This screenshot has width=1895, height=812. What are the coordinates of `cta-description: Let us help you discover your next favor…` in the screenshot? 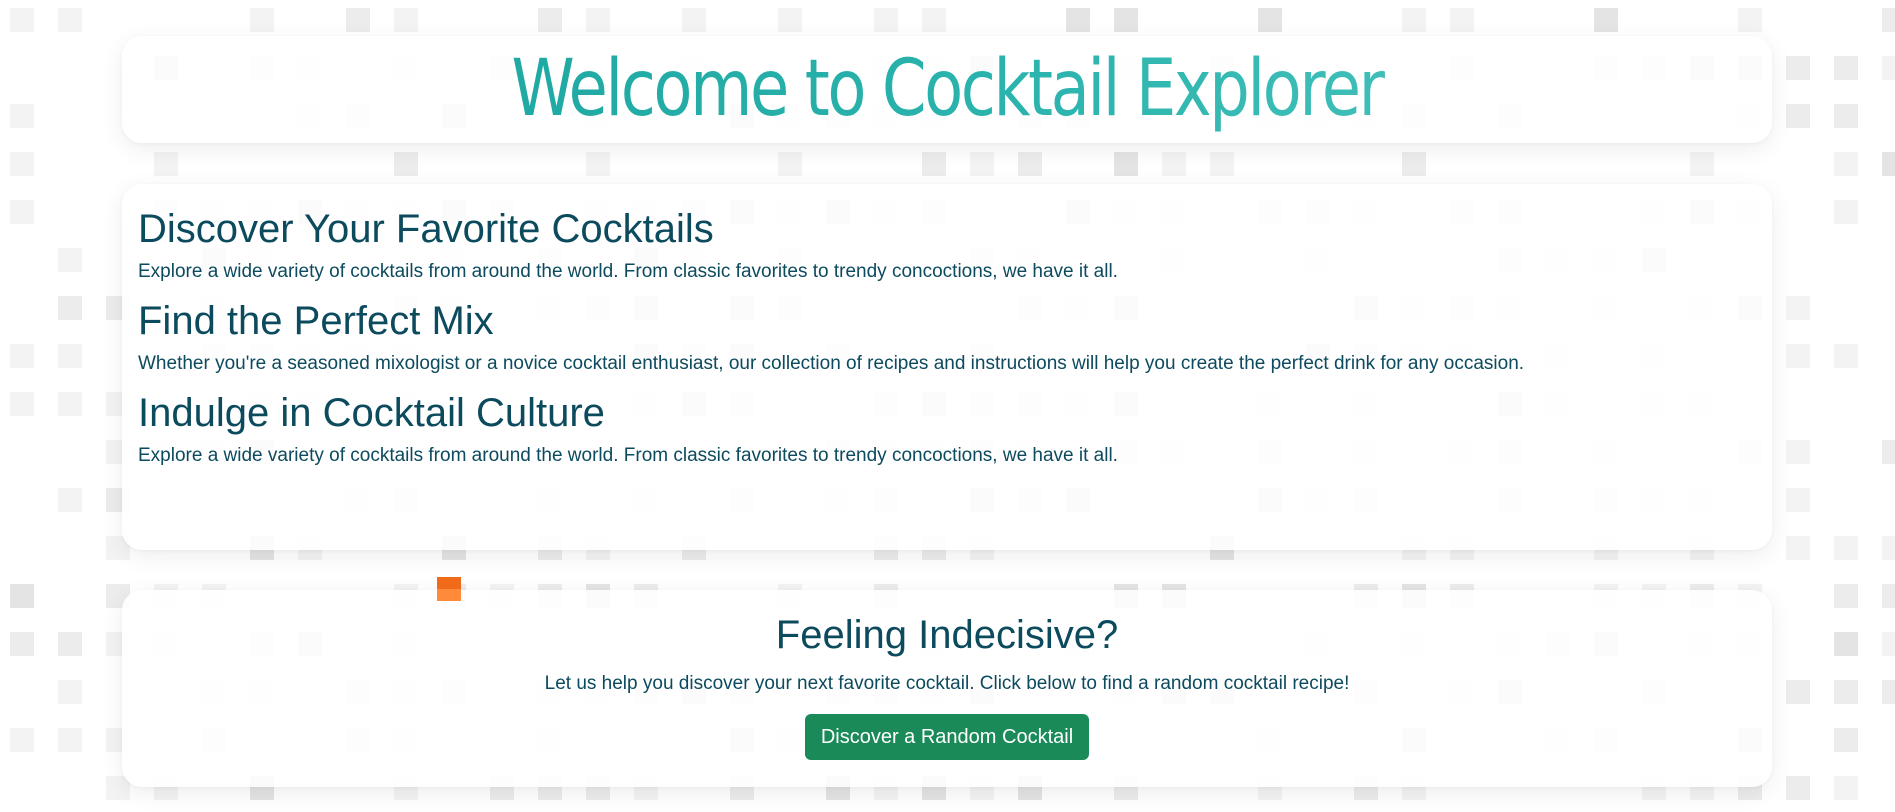 It's located at (947, 683).